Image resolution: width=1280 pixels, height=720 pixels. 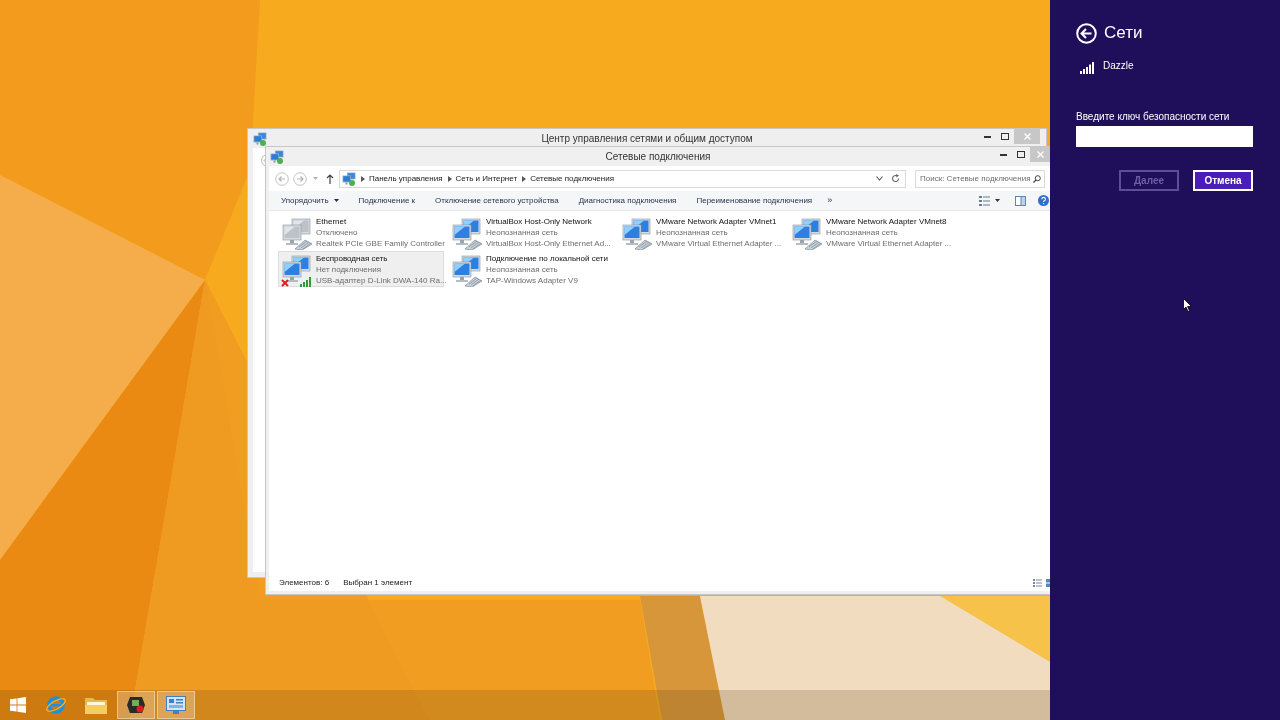 What do you see at coordinates (1118, 65) in the screenshot?
I see `network-name: Dazzle` at bounding box center [1118, 65].